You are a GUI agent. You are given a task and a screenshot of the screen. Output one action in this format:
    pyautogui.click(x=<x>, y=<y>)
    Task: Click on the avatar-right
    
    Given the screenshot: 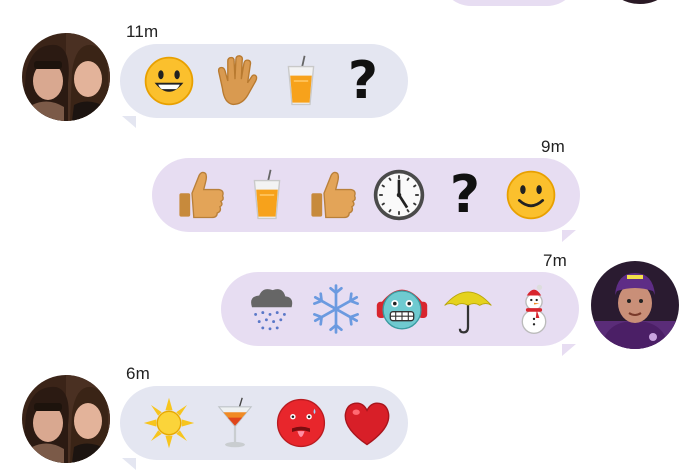 What is the action you would take?
    pyautogui.click(x=635, y=305)
    